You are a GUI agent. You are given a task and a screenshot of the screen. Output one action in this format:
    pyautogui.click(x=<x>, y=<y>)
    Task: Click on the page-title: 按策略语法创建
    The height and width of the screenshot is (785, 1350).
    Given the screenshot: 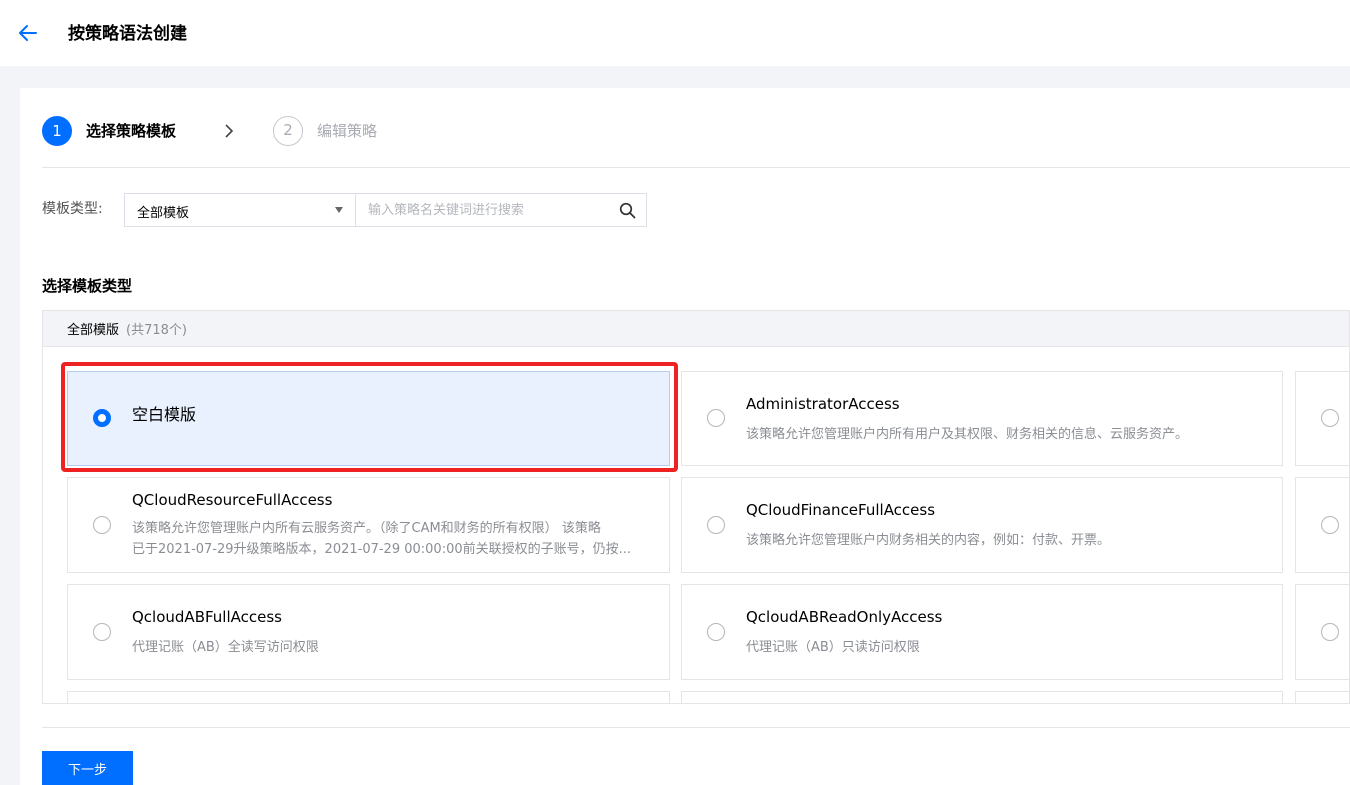 What is the action you would take?
    pyautogui.click(x=127, y=34)
    